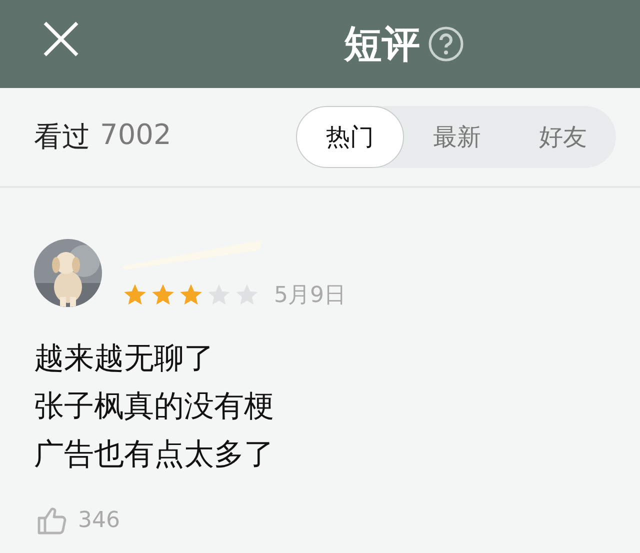 The image size is (640, 553). I want to click on close-icon, so click(61, 39).